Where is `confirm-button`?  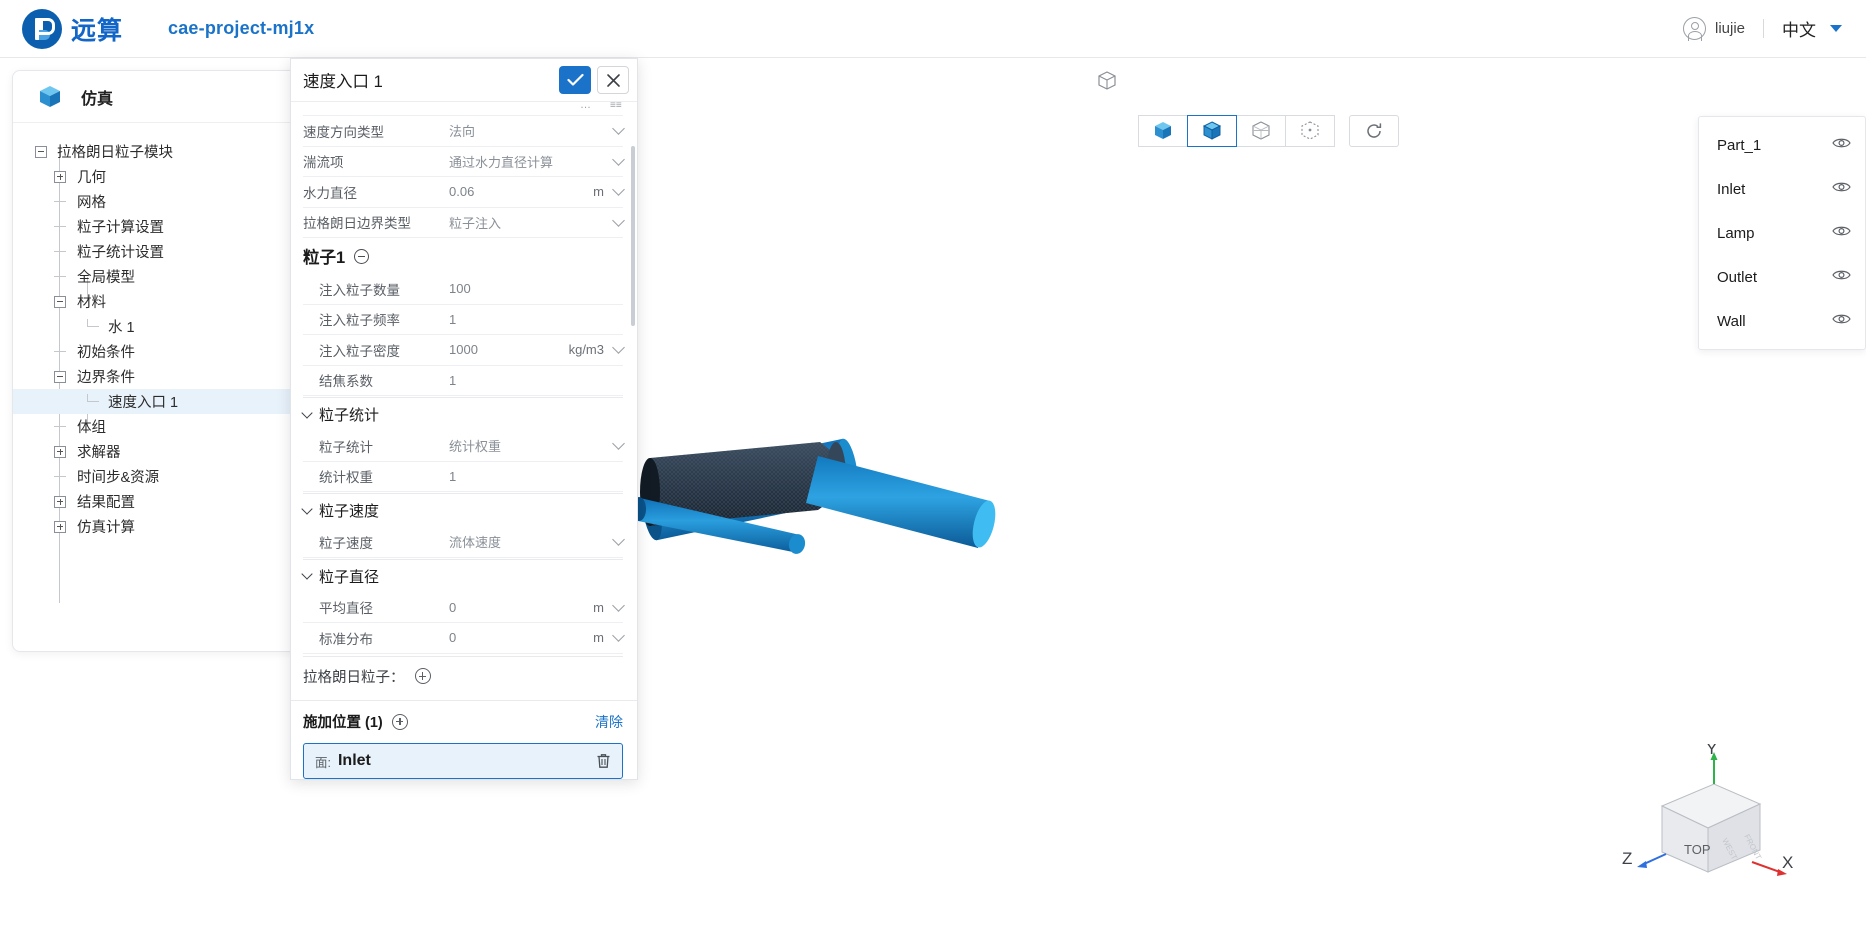 confirm-button is located at coordinates (575, 80).